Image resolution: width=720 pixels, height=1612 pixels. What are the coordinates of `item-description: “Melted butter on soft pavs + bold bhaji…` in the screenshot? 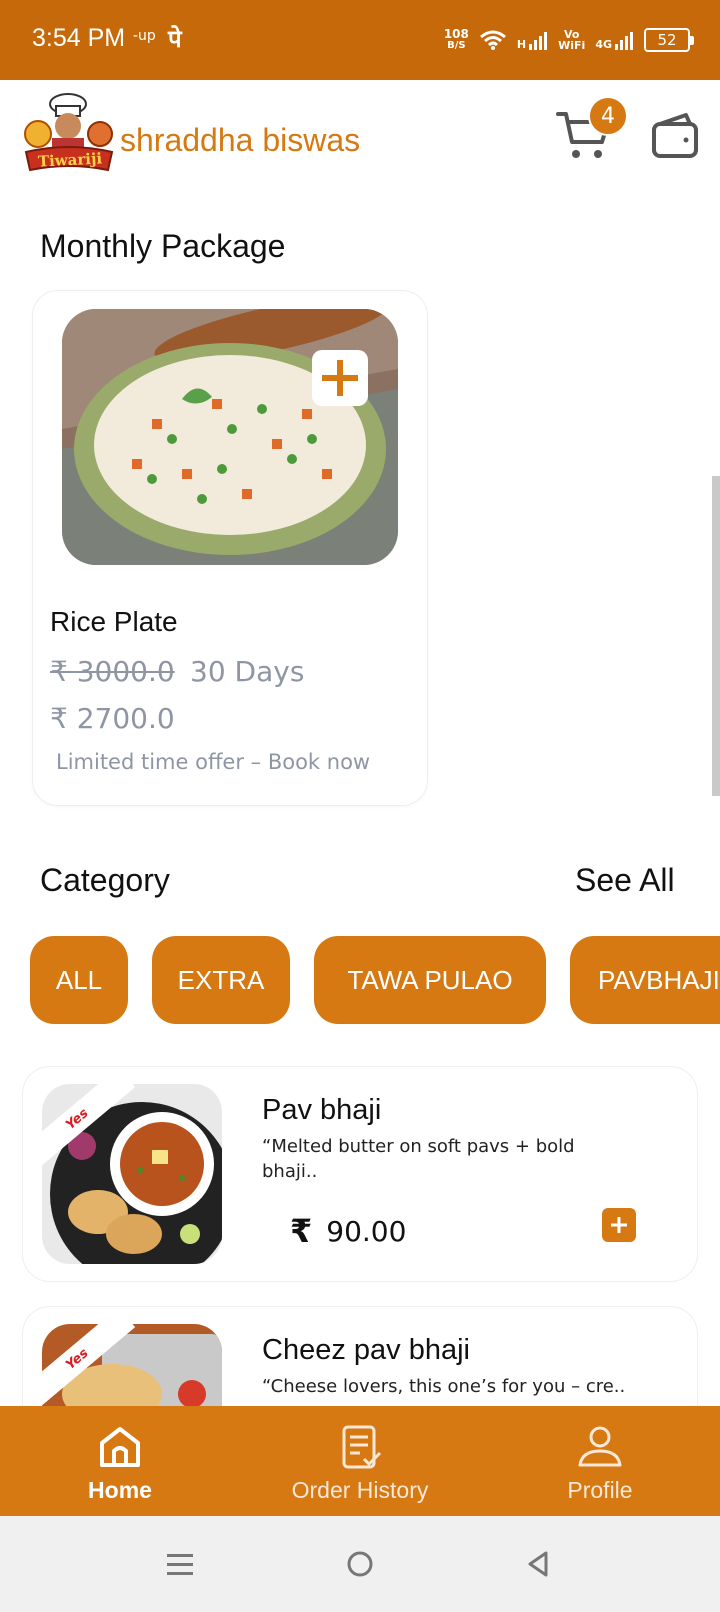 It's located at (418, 1159).